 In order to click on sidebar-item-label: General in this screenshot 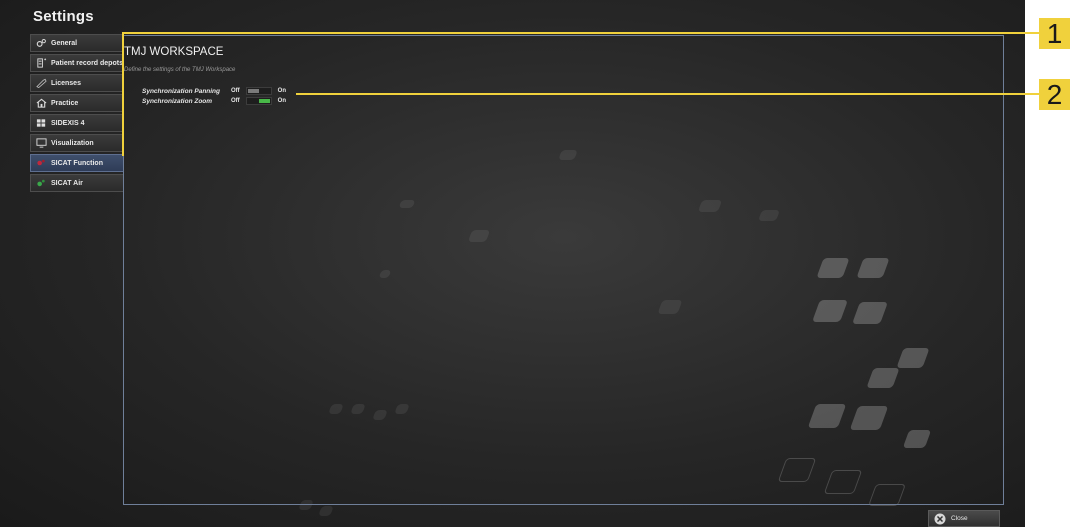, I will do `click(64, 43)`.